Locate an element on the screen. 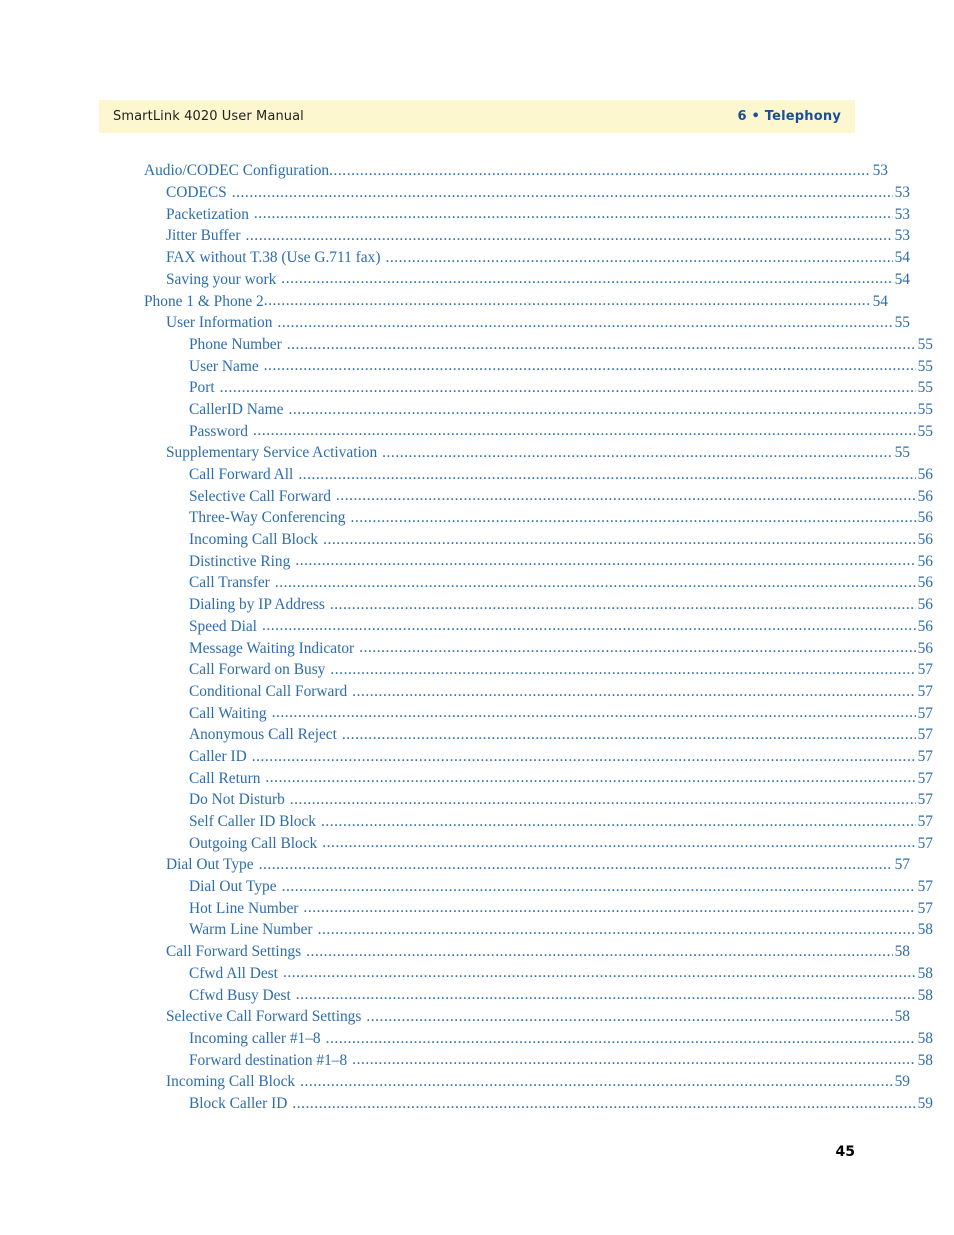 This screenshot has height=1235, width=954. toc-entry-label: Hot Line Number is located at coordinates (244, 908).